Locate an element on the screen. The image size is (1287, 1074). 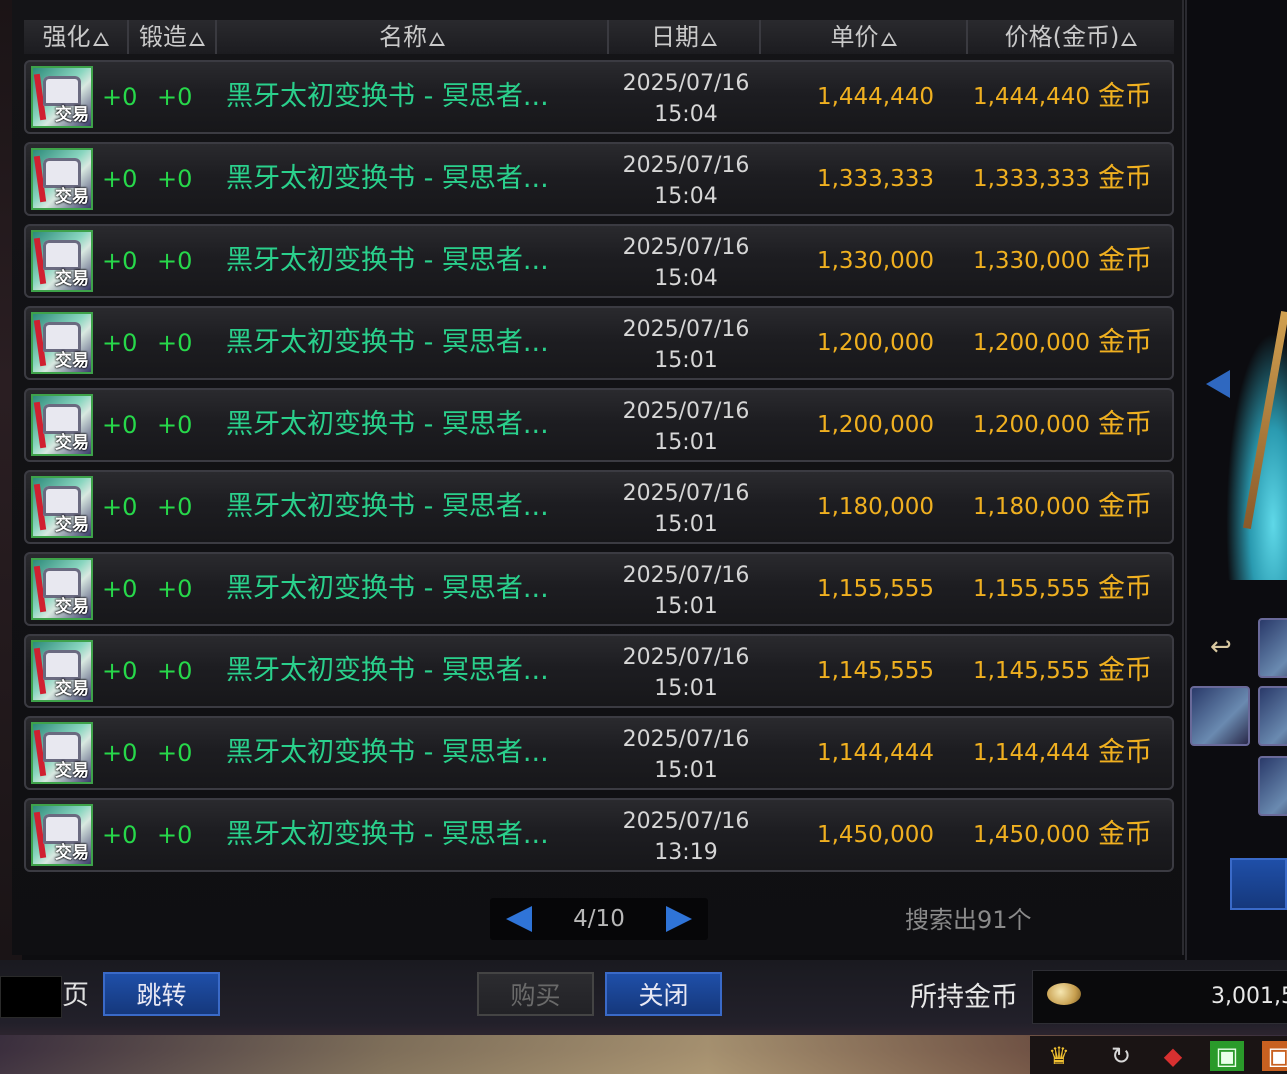
column-header-enhance: 强化 is located at coordinates (76, 37).